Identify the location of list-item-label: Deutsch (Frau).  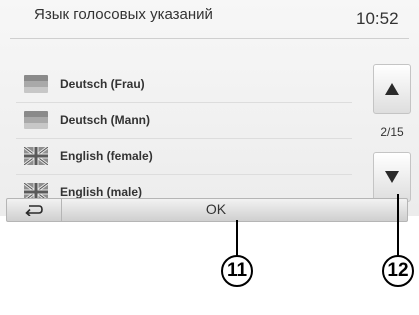
(102, 84).